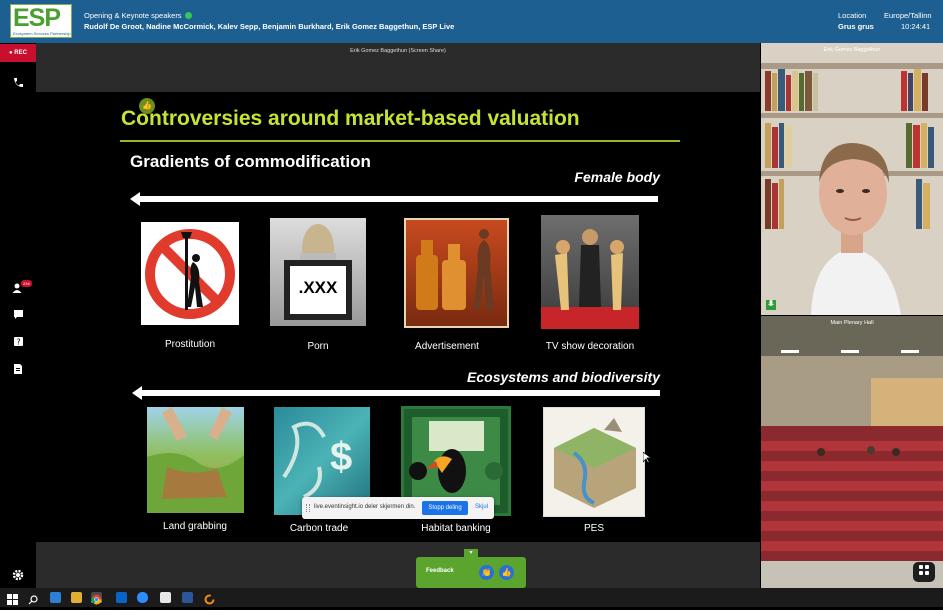 The width and height of the screenshot is (943, 610). Describe the element at coordinates (771, 305) in the screenshot. I see `microphone-icon` at that location.